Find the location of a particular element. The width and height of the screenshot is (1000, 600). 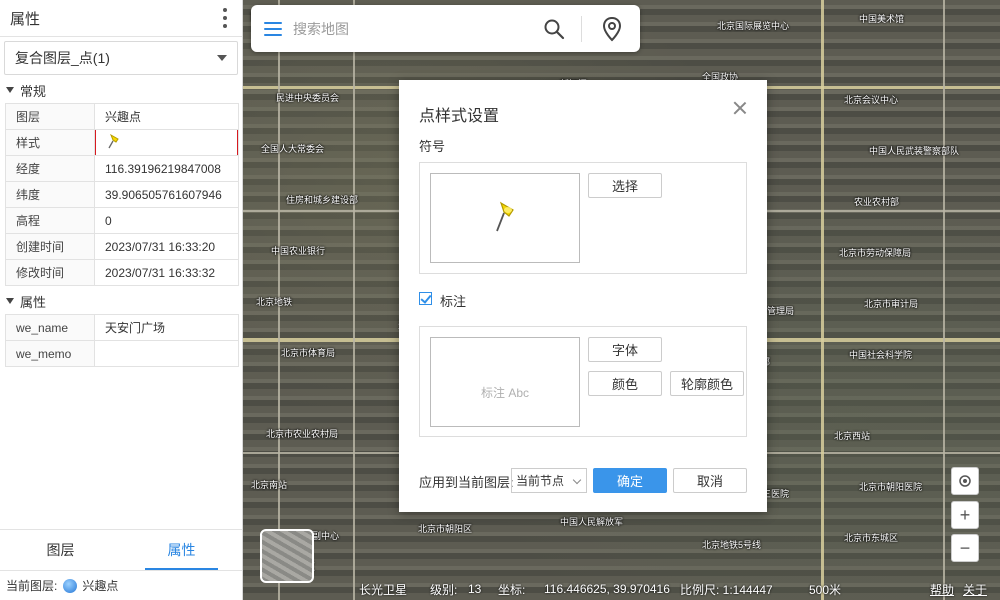

location-pin-icon is located at coordinates (612, 29).